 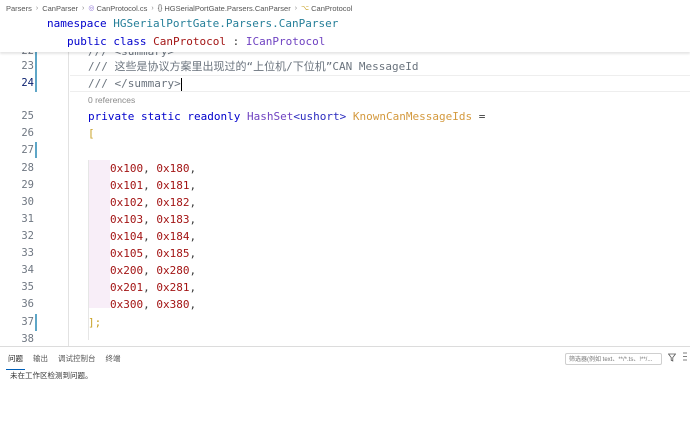 What do you see at coordinates (40, 358) in the screenshot?
I see `tab-output: 输出` at bounding box center [40, 358].